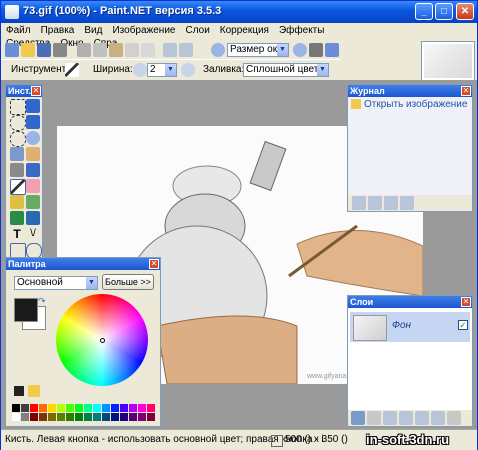  What do you see at coordinates (72, 70) in the screenshot?
I see `brush-icon` at bounding box center [72, 70].